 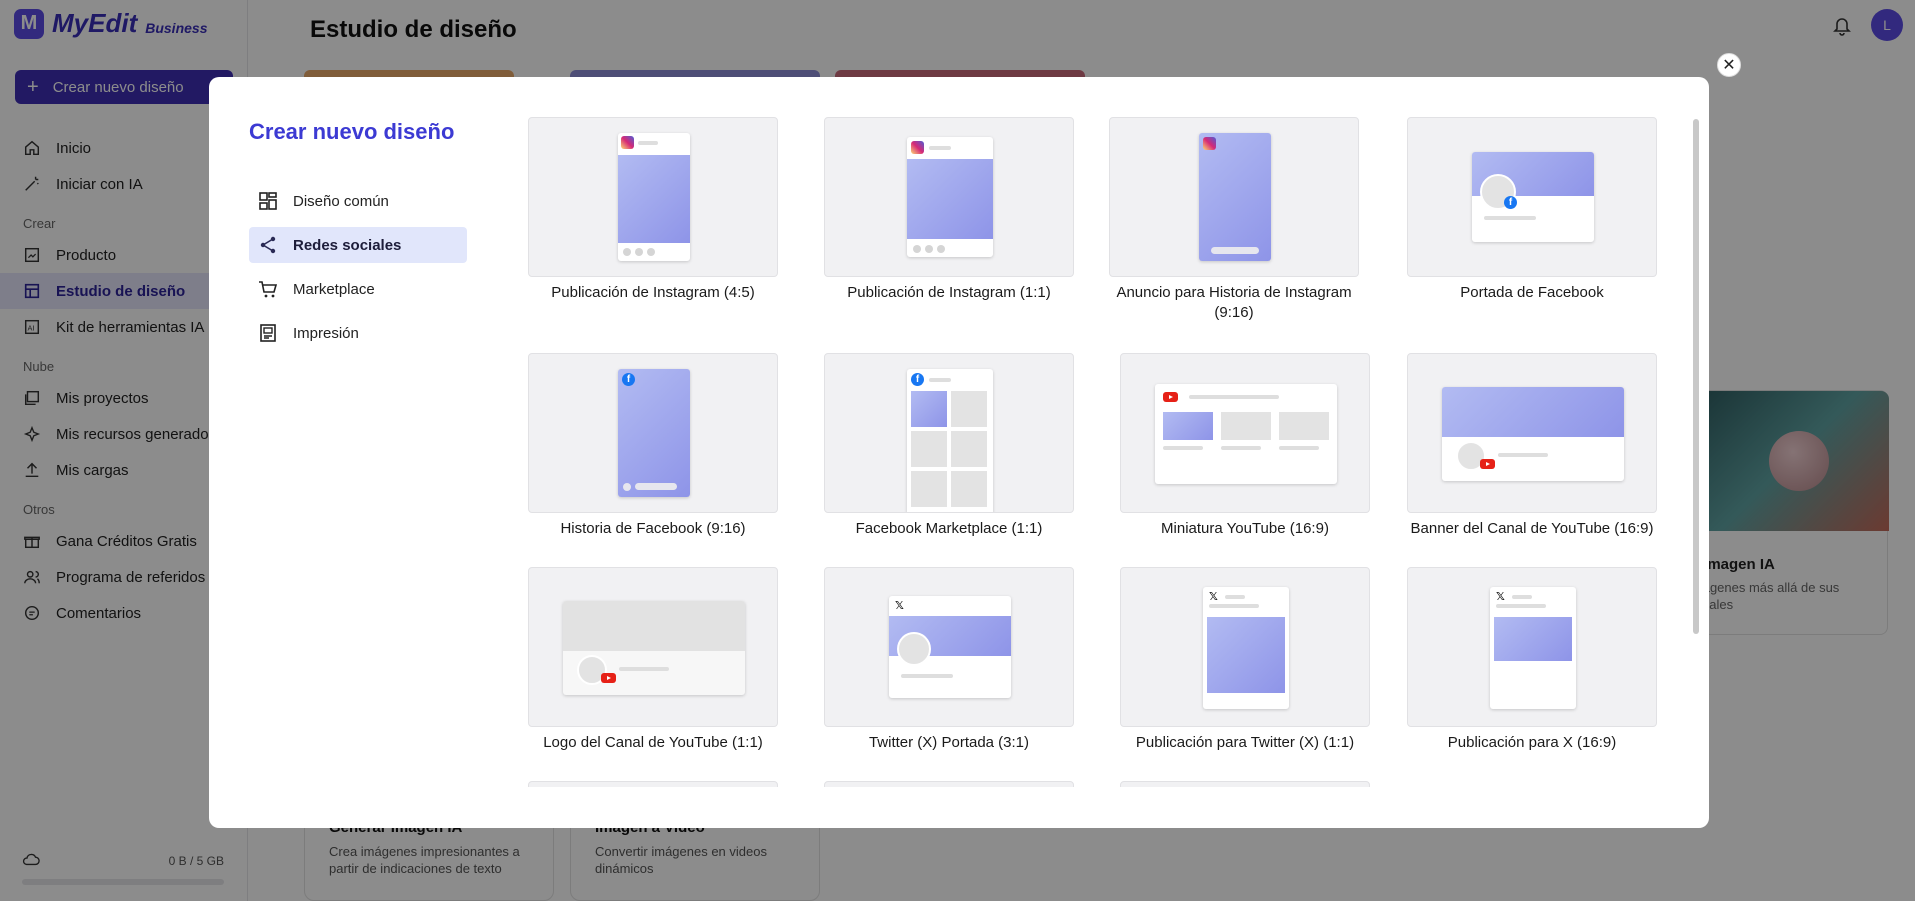 I want to click on template-label: Miniatura YouTube (16:9), so click(x=1245, y=528).